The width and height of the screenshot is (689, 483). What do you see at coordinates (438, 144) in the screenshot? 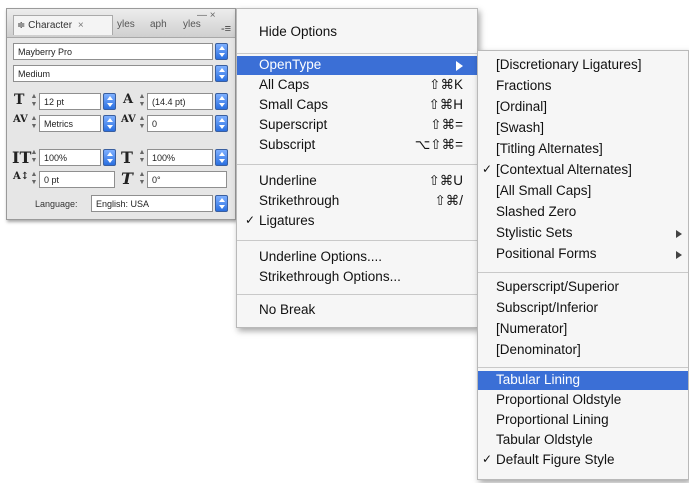
I see `menu-shortcut: ⌥⇧⌘=` at bounding box center [438, 144].